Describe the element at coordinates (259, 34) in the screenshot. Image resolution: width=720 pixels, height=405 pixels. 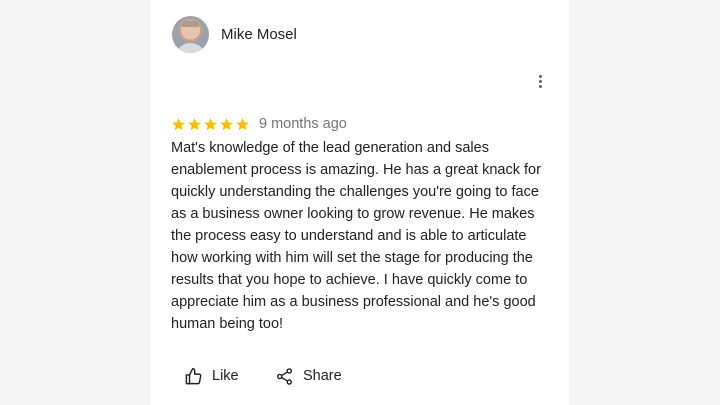
I see `author-name: Mike Mosel` at that location.